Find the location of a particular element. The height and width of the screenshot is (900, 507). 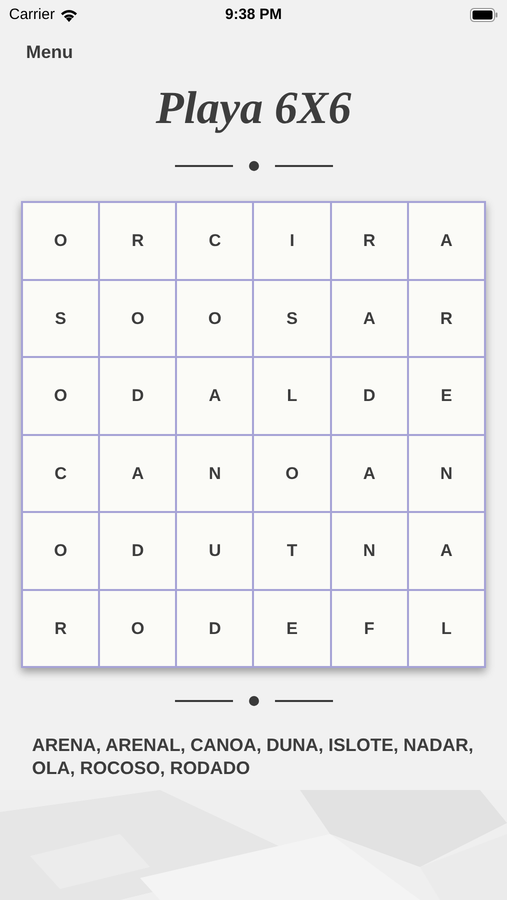

carrier-label: Carrier is located at coordinates (32, 14).